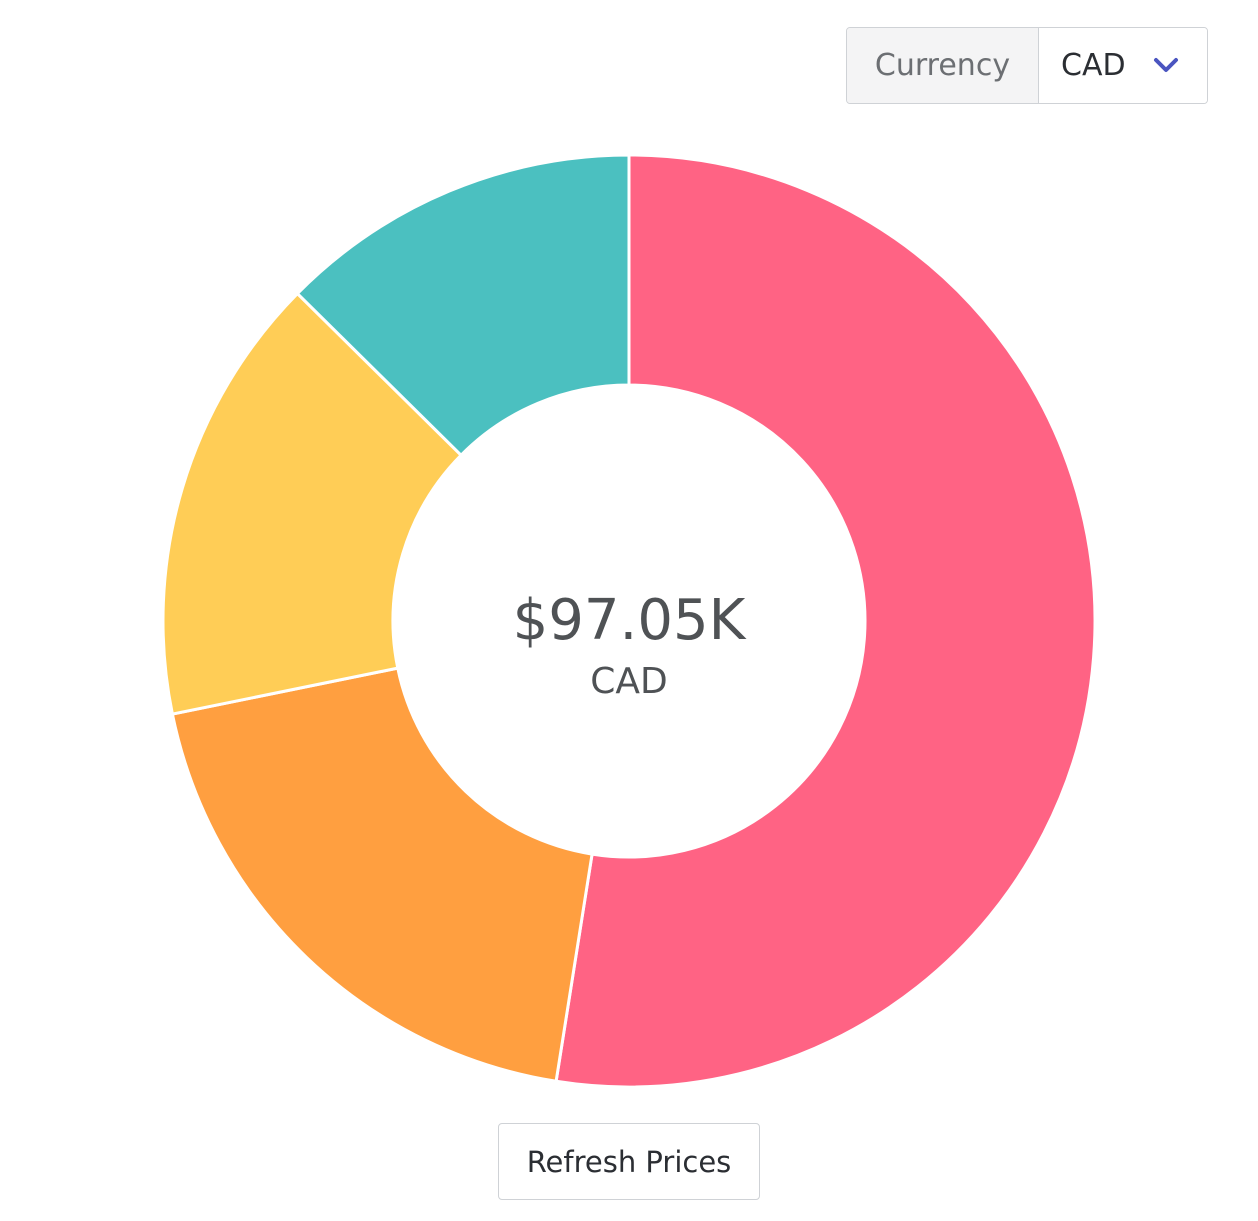 This screenshot has width=1258, height=1221. I want to click on portfolio-total: $97.05K, so click(629, 620).